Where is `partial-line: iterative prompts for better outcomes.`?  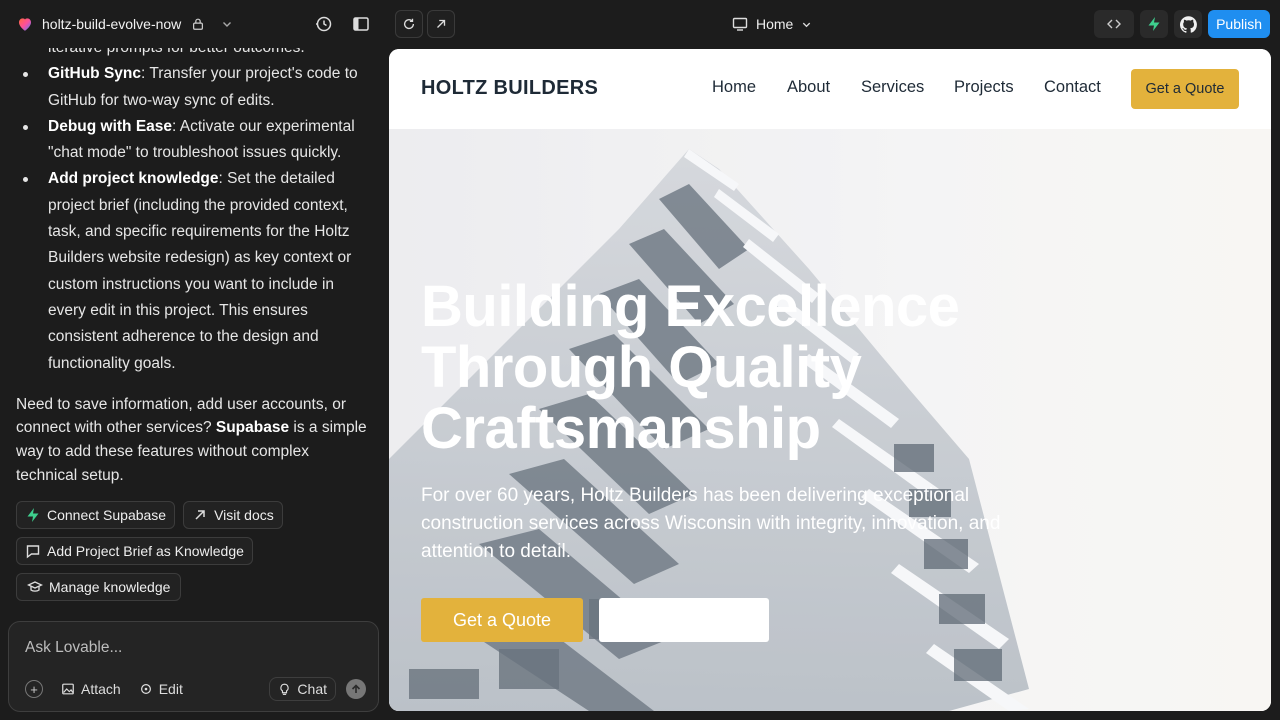
partial-line: iterative prompts for better outcomes. is located at coordinates (194, 54).